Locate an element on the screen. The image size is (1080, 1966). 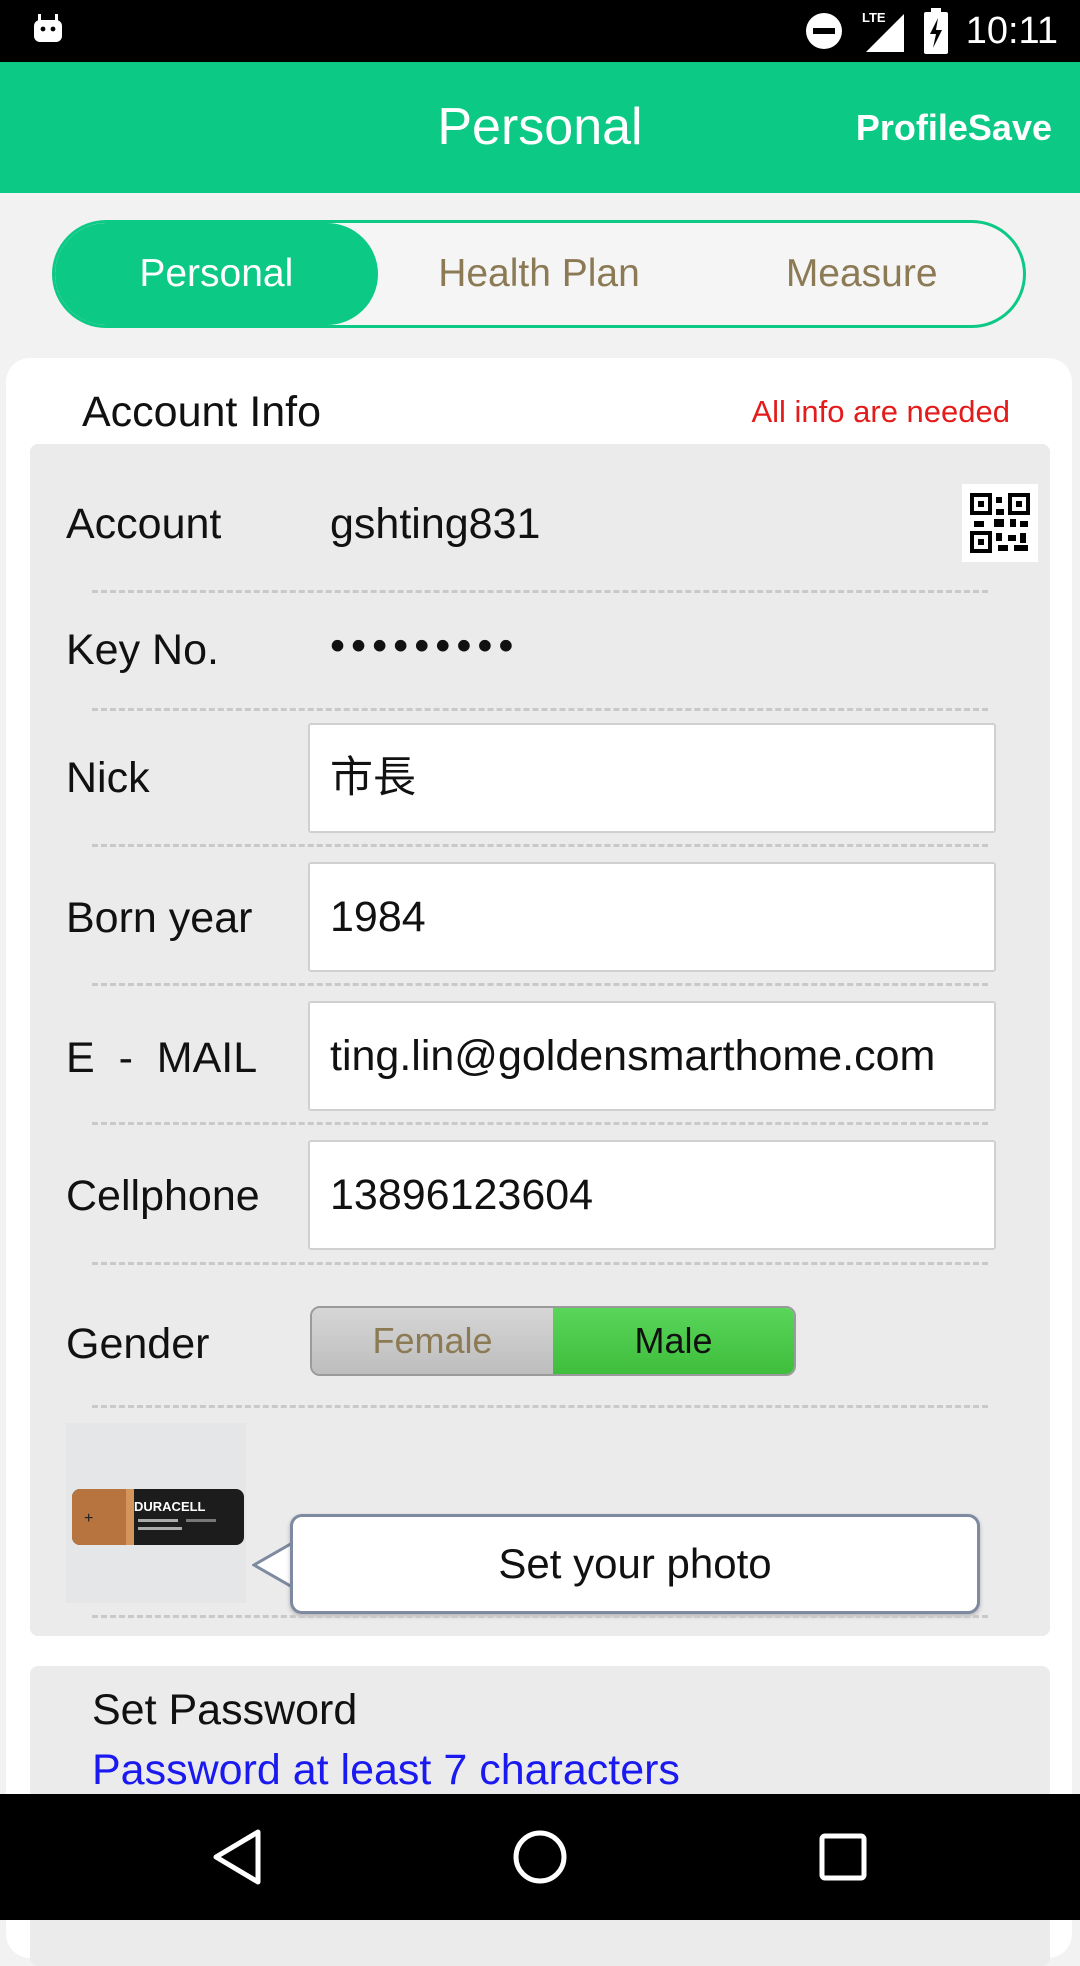
battery-photo-graphic: + DURACELL is located at coordinates (156, 1513).